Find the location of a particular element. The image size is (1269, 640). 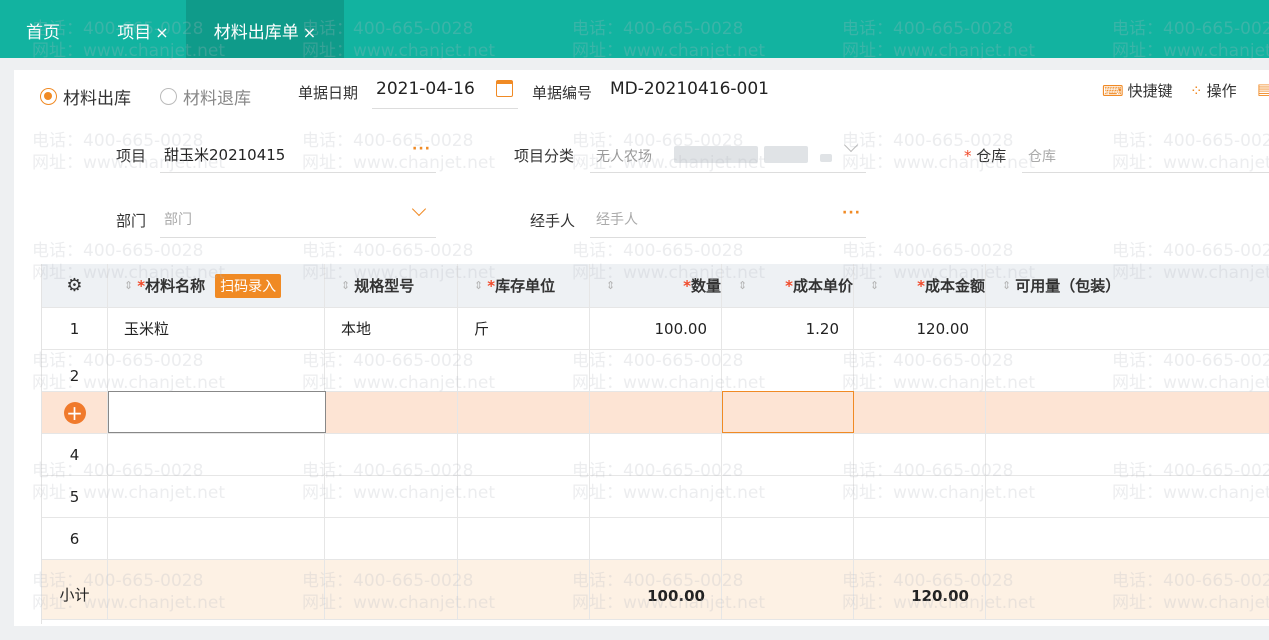

col-unit: ⇕ * 库存单位 is located at coordinates (524, 285).